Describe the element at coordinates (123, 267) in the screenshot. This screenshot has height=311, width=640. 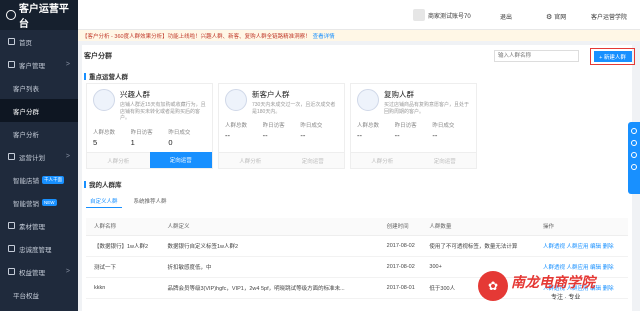
I see `table-cell-wrap: 测试一下` at that location.